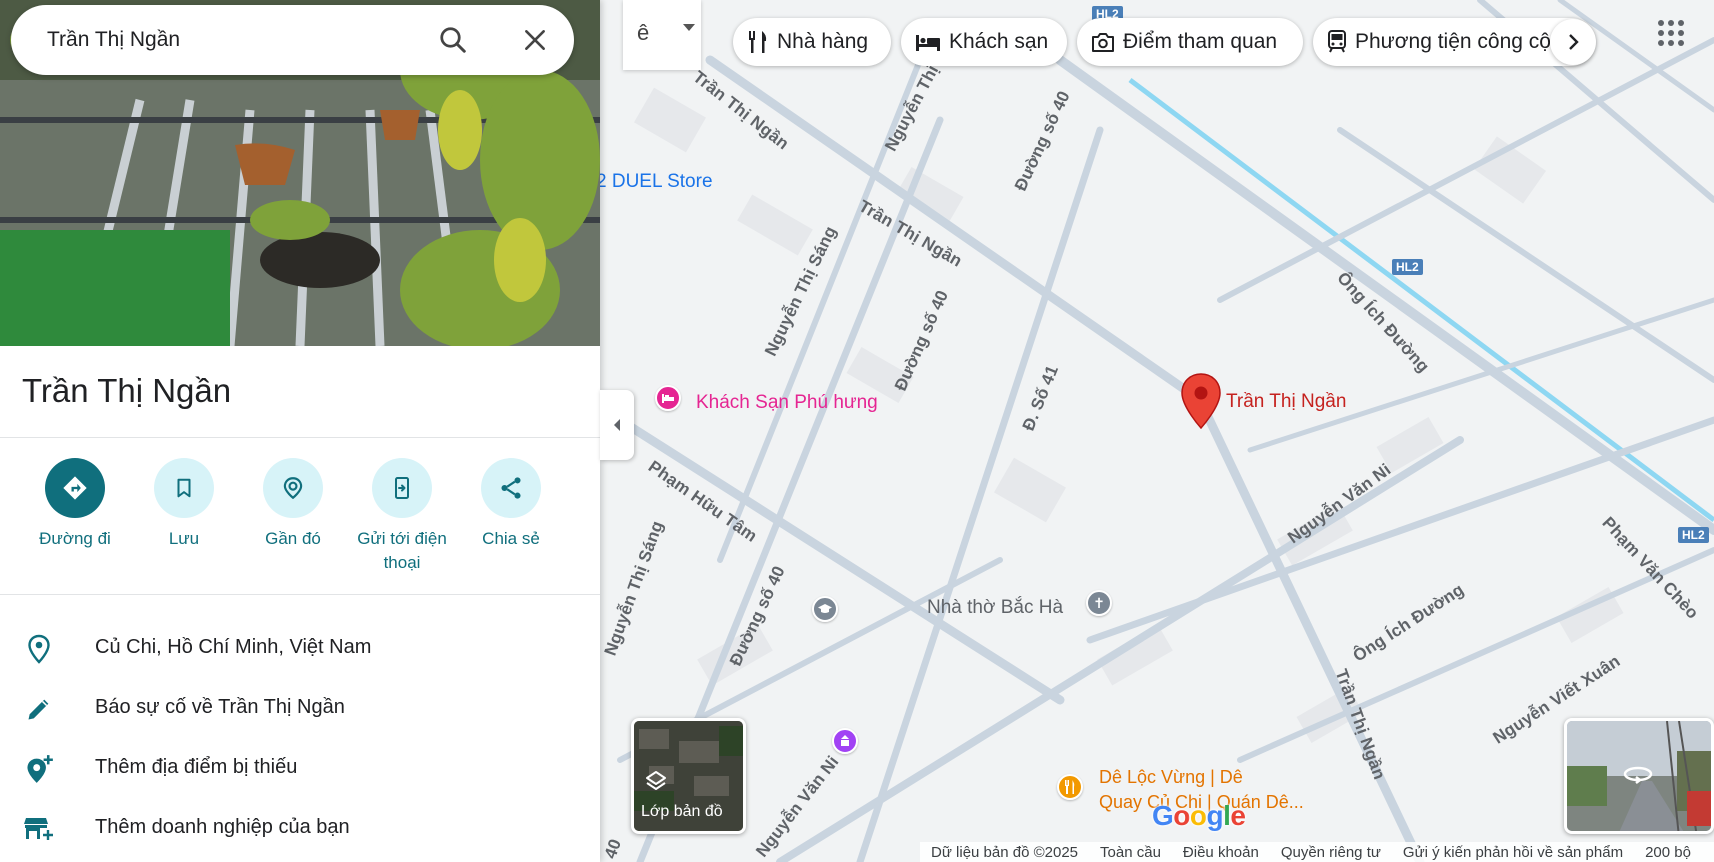 This screenshot has height=862, width=1714. What do you see at coordinates (293, 538) in the screenshot?
I see `action-label: Gần đó` at bounding box center [293, 538].